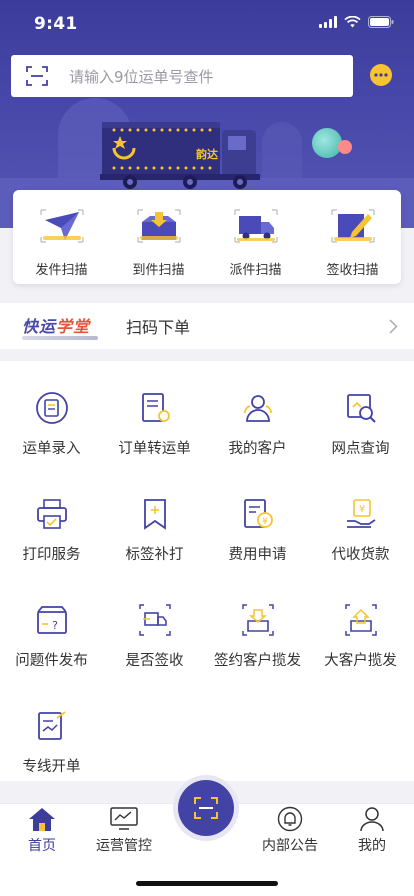 Image resolution: width=414 pixels, height=896 pixels. I want to click on waybill-entry-icon, so click(51, 408).